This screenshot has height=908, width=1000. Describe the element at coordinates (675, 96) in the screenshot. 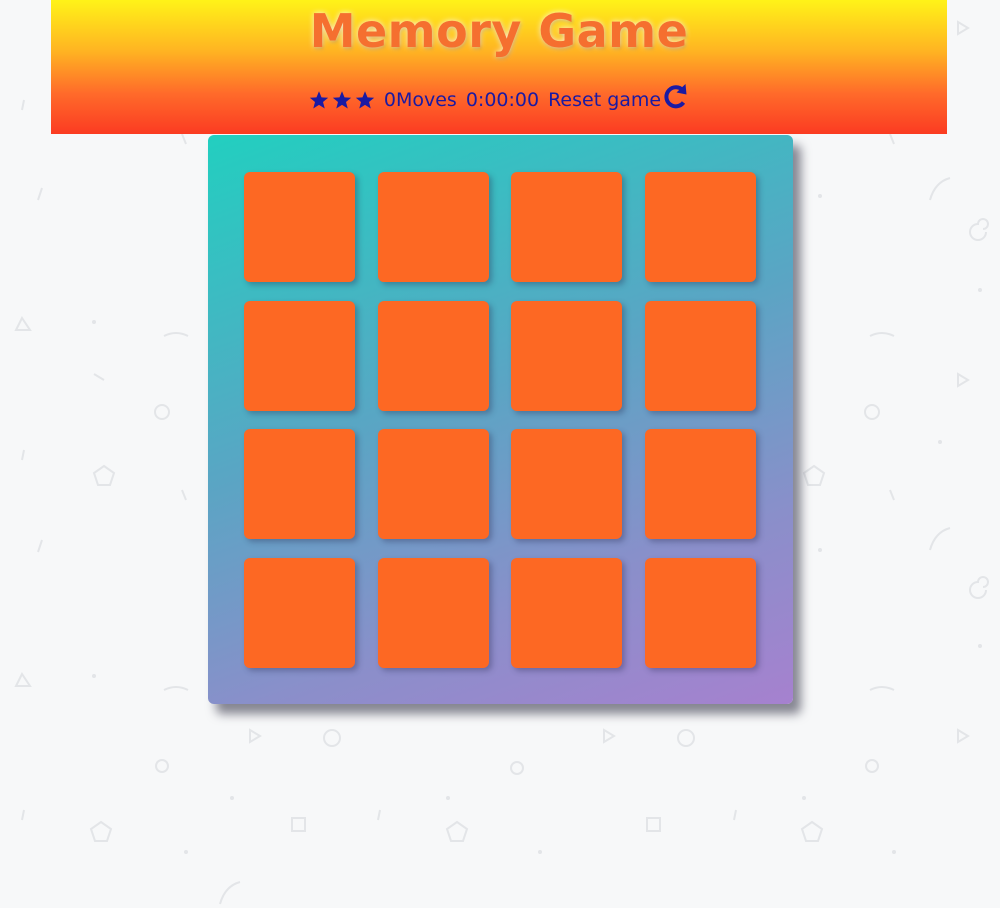

I see `restart-icon` at that location.